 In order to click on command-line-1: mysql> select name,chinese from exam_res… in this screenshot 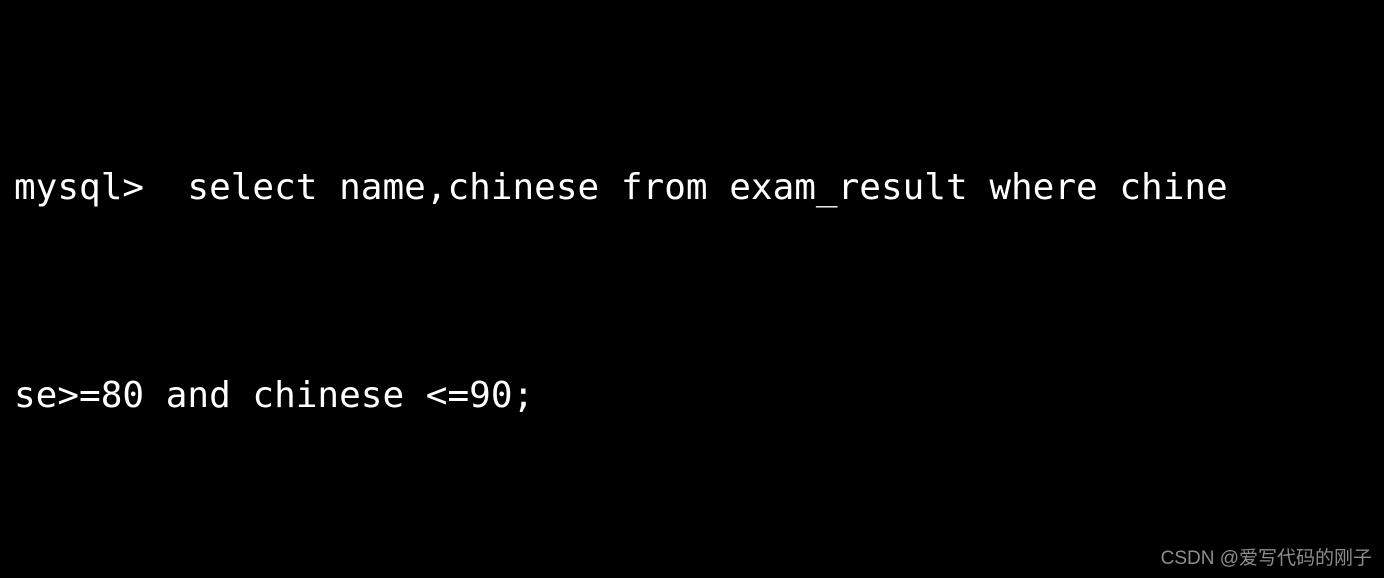, I will do `click(621, 187)`.